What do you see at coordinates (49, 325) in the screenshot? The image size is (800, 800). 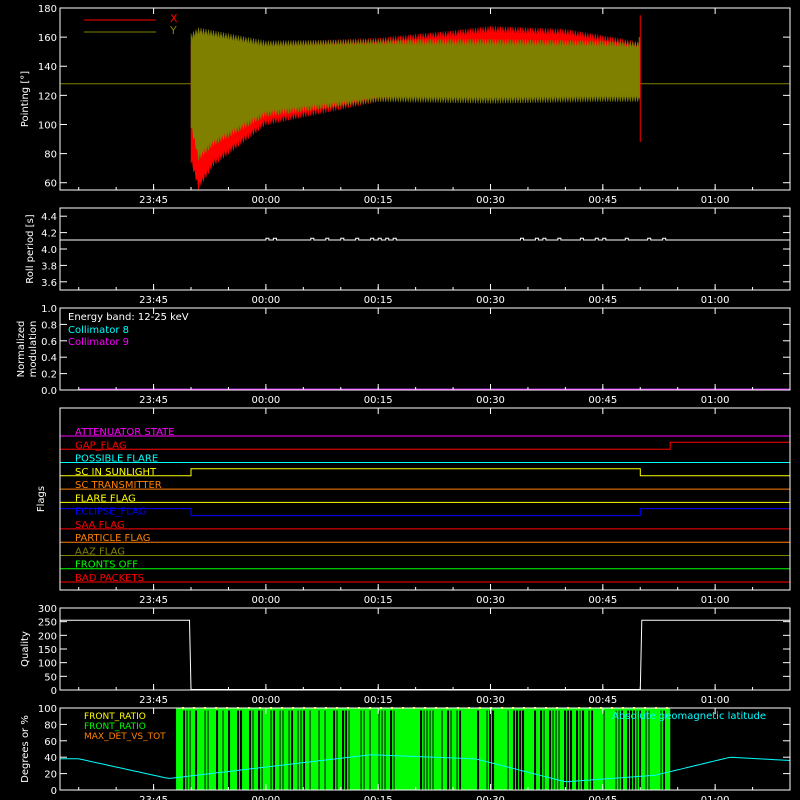 I see `y-tick-label: 0.8` at bounding box center [49, 325].